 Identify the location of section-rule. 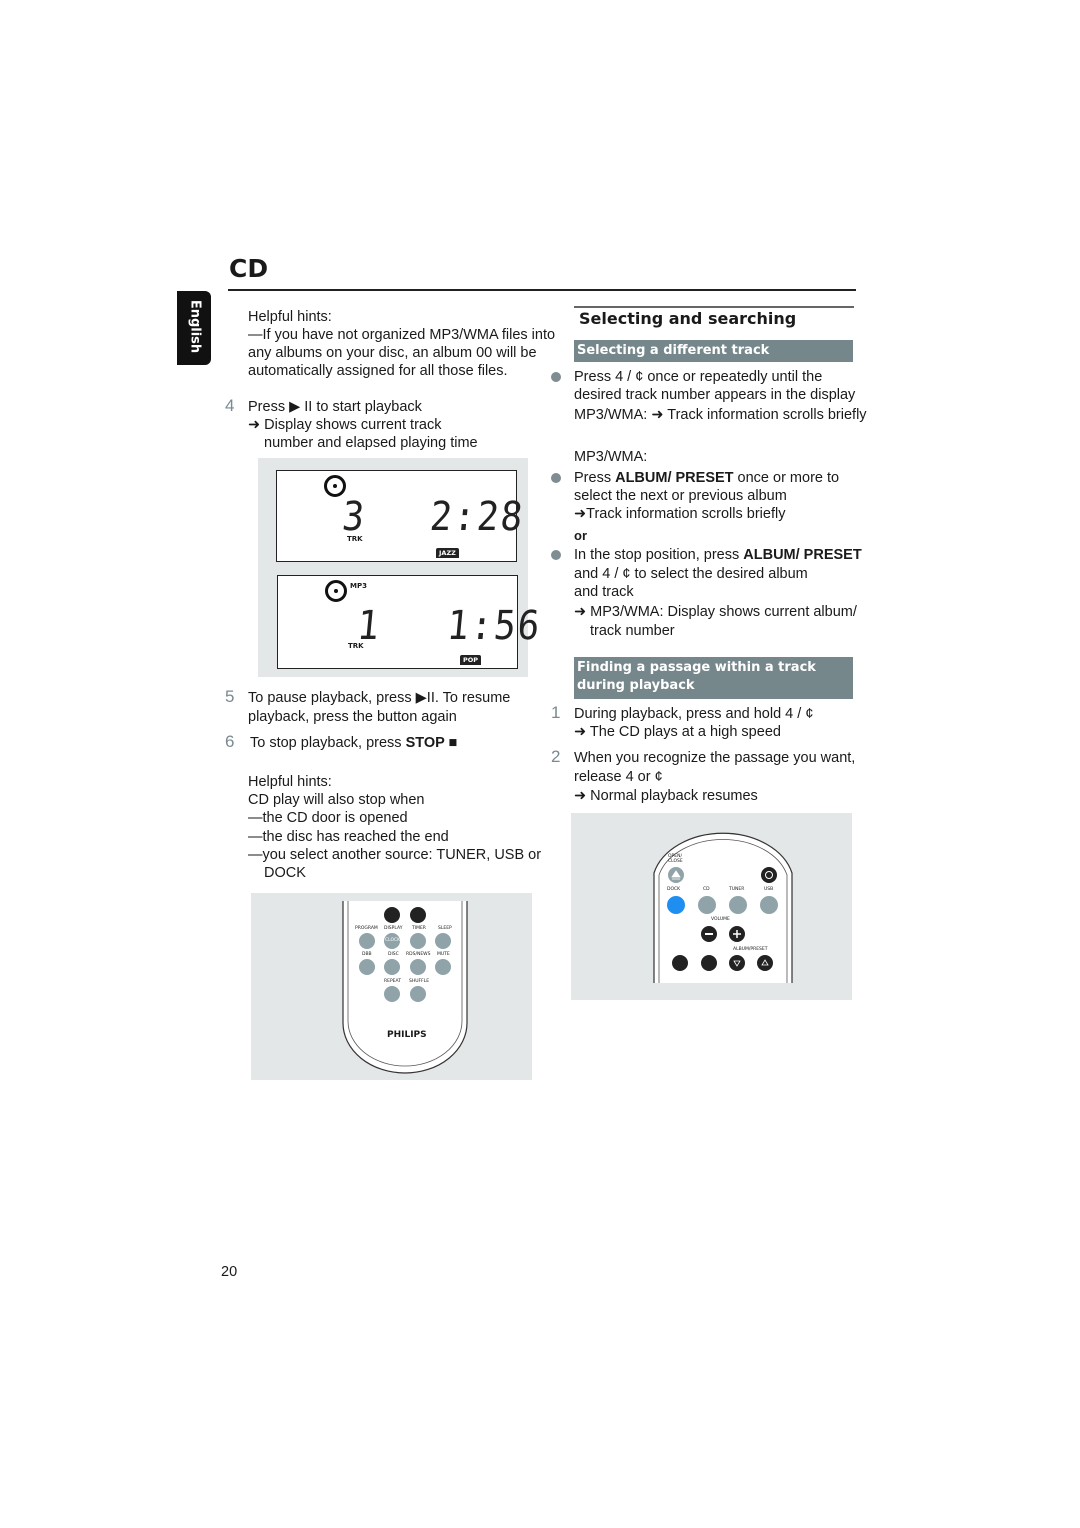
(714, 307).